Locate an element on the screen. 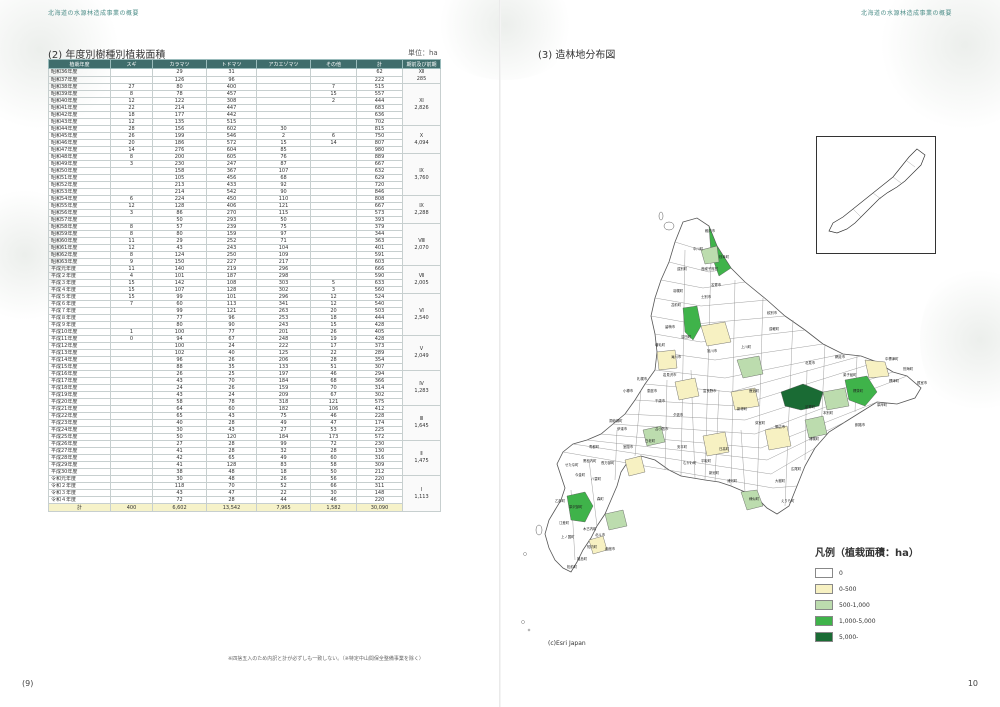 The width and height of the screenshot is (1000, 707). table-cell: 7 is located at coordinates (131, 304).